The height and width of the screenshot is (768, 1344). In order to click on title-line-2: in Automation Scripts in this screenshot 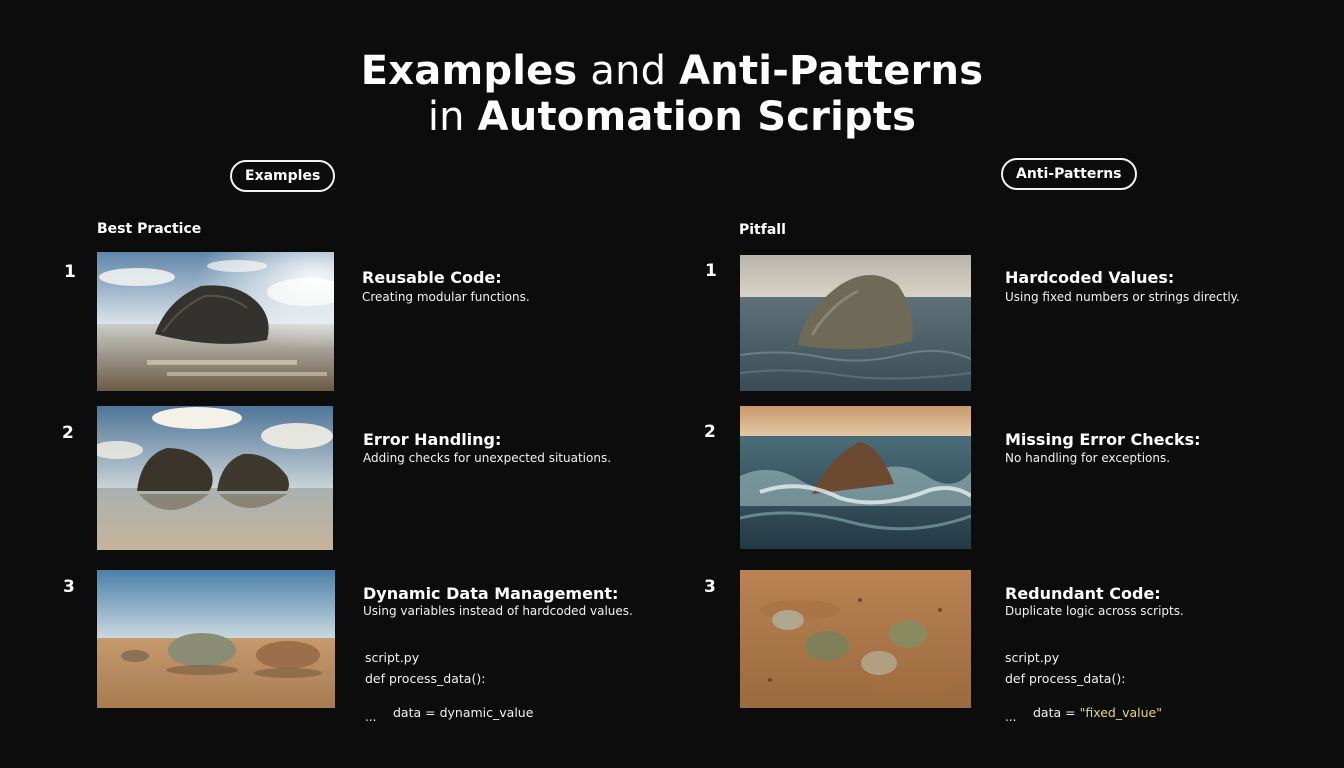, I will do `click(672, 117)`.